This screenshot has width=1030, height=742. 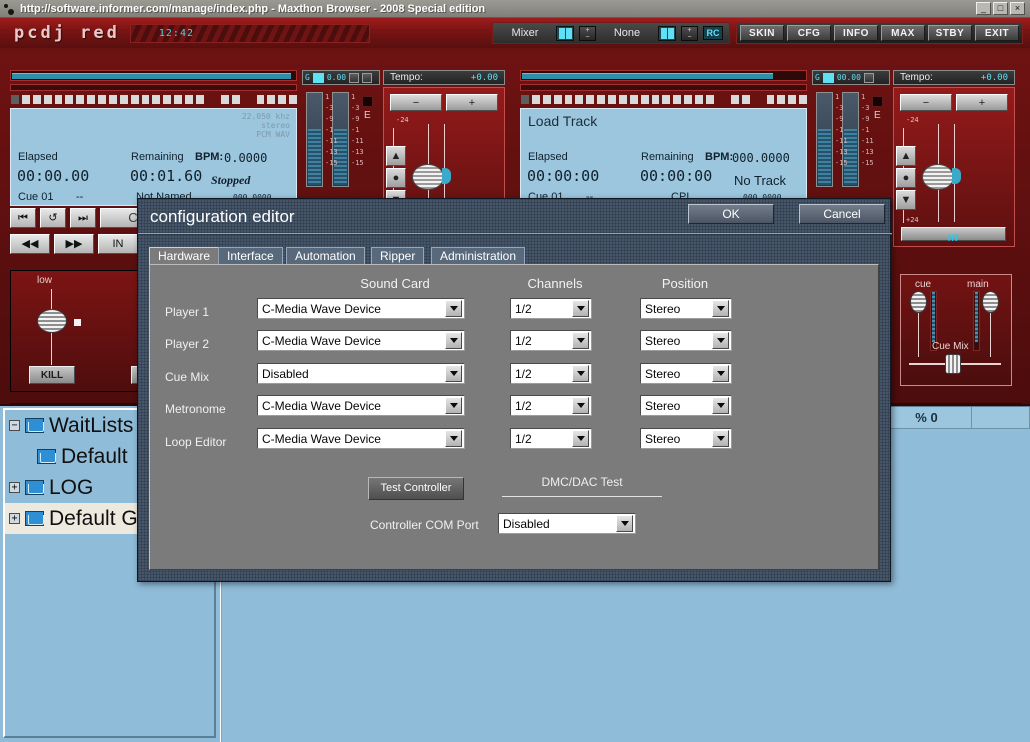 What do you see at coordinates (361, 340) in the screenshot?
I see `sound-card-select-player-2: C-Media Wave Device` at bounding box center [361, 340].